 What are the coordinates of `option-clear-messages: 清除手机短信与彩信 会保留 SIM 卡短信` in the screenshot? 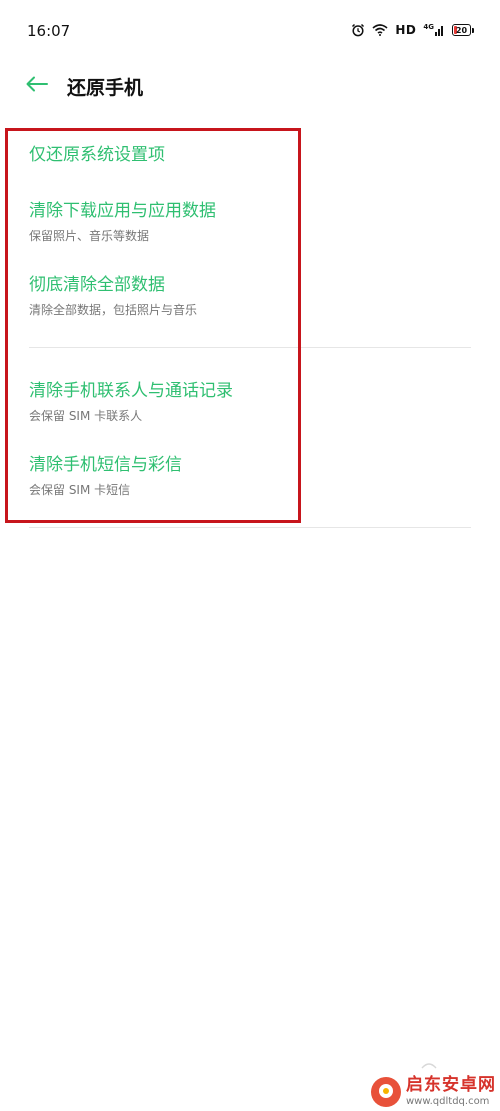 It's located at (250, 476).